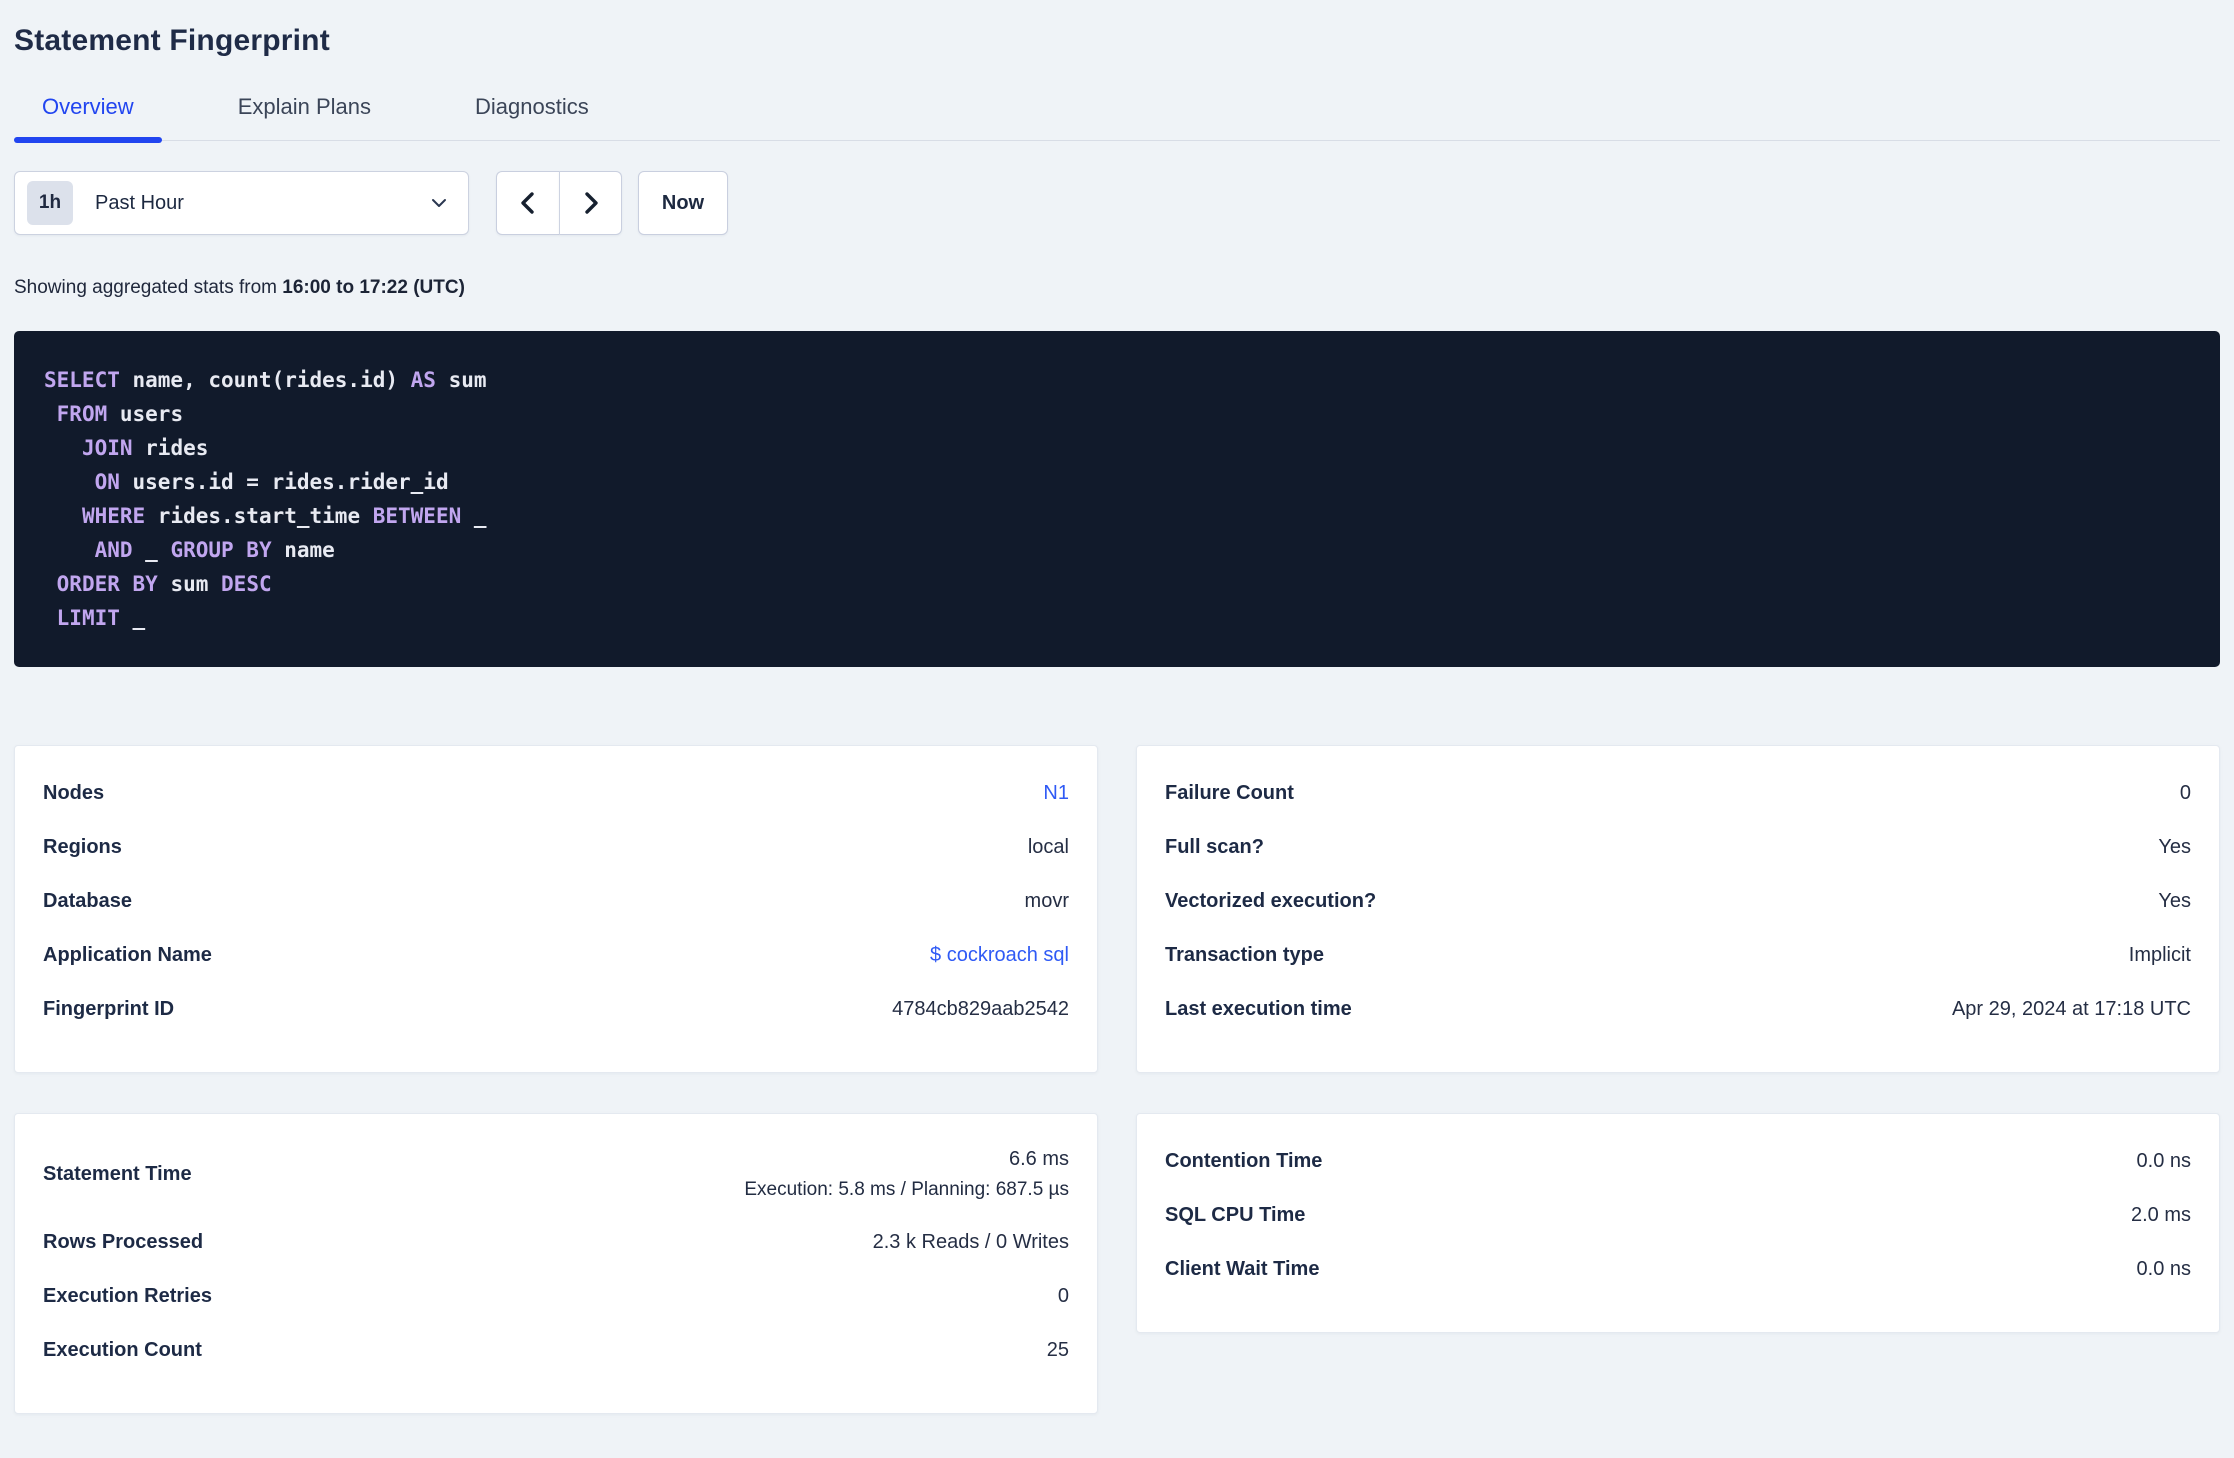 The image size is (2234, 1458). Describe the element at coordinates (1678, 1161) in the screenshot. I see `contention-time-row: Contention Time 0.0 ns` at that location.